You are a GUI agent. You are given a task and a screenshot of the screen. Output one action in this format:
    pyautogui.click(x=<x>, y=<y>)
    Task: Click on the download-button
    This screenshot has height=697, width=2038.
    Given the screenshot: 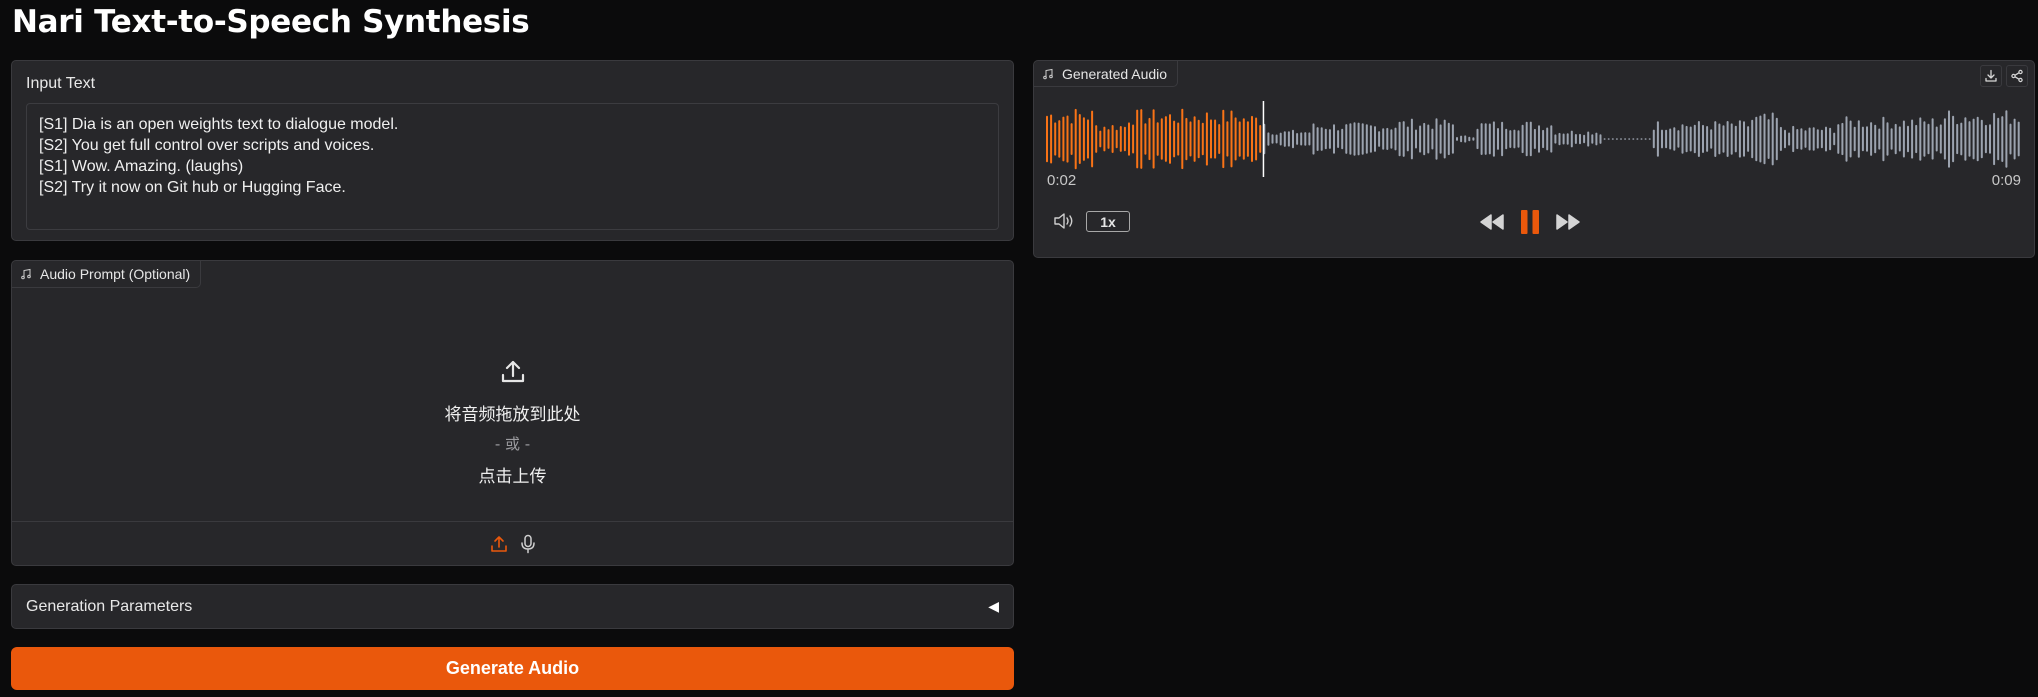 What is the action you would take?
    pyautogui.click(x=1991, y=76)
    